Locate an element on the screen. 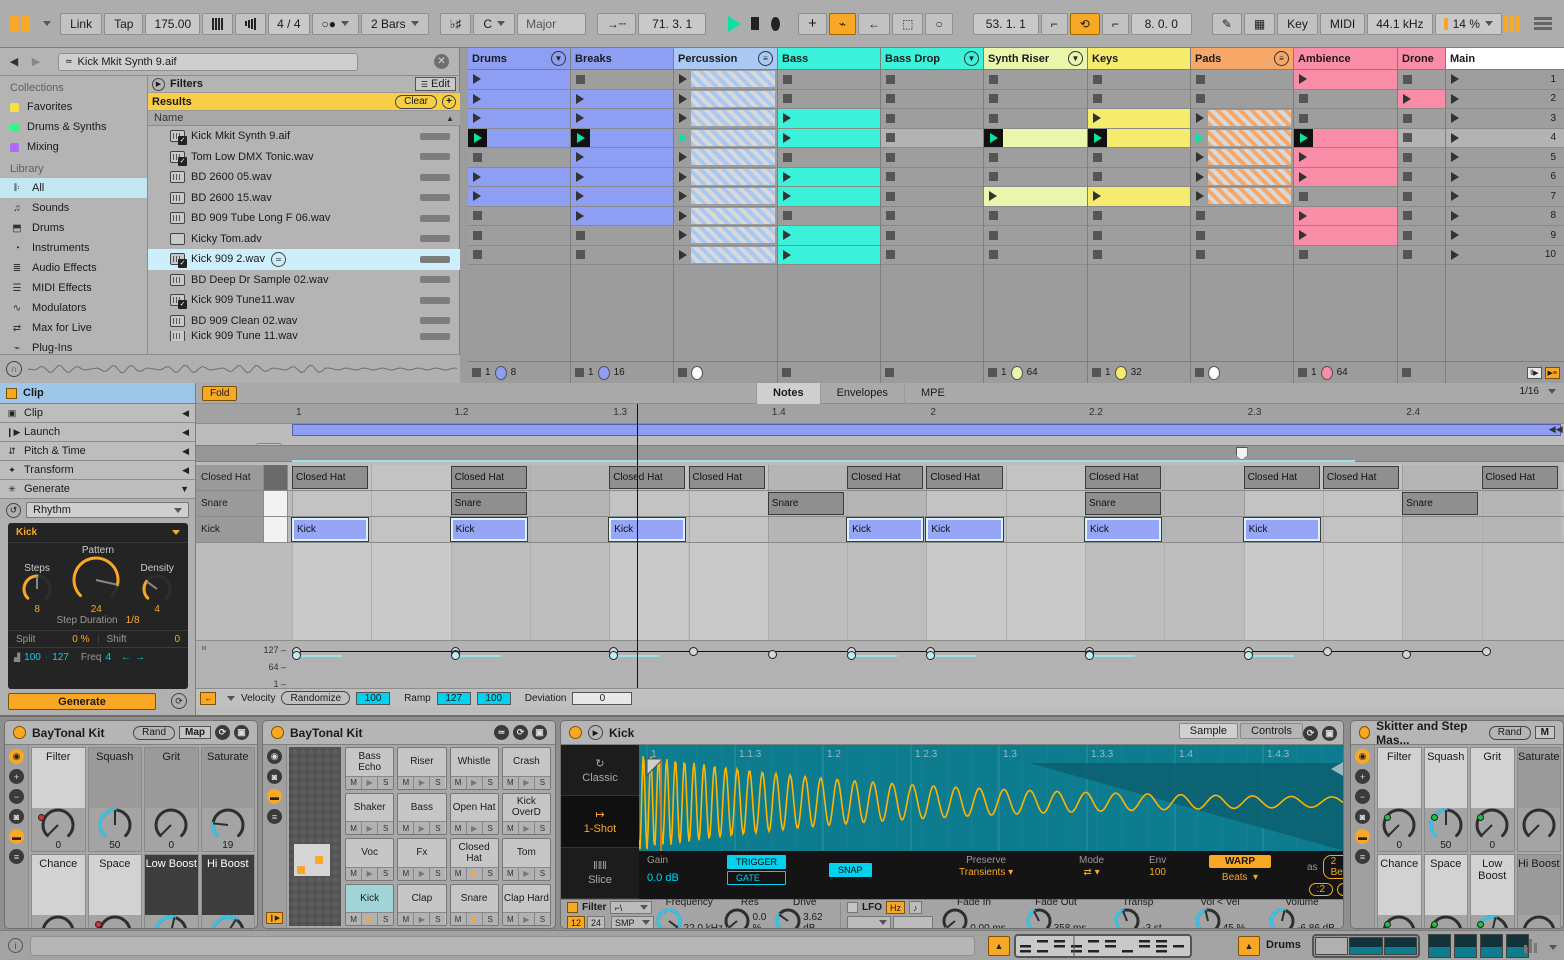 The width and height of the screenshot is (1564, 960). tab-envelopes: Envelopes is located at coordinates (861, 393).